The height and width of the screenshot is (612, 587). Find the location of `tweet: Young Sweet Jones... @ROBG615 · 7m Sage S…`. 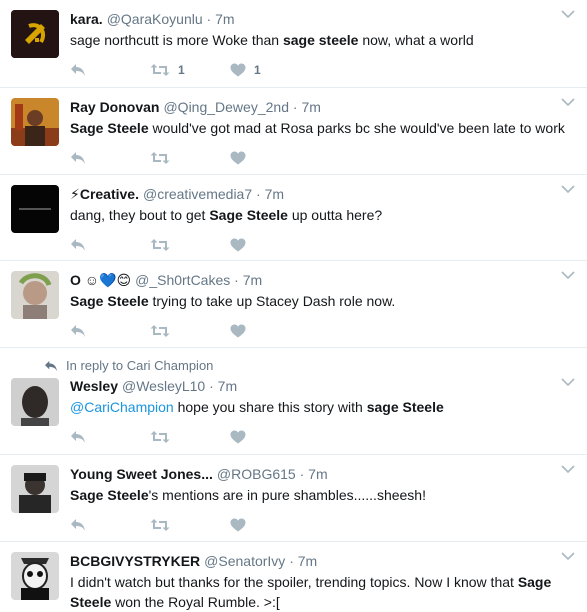

tweet: Young Sweet Jones... @ROBG615 · 7m Sage S… is located at coordinates (293, 498).